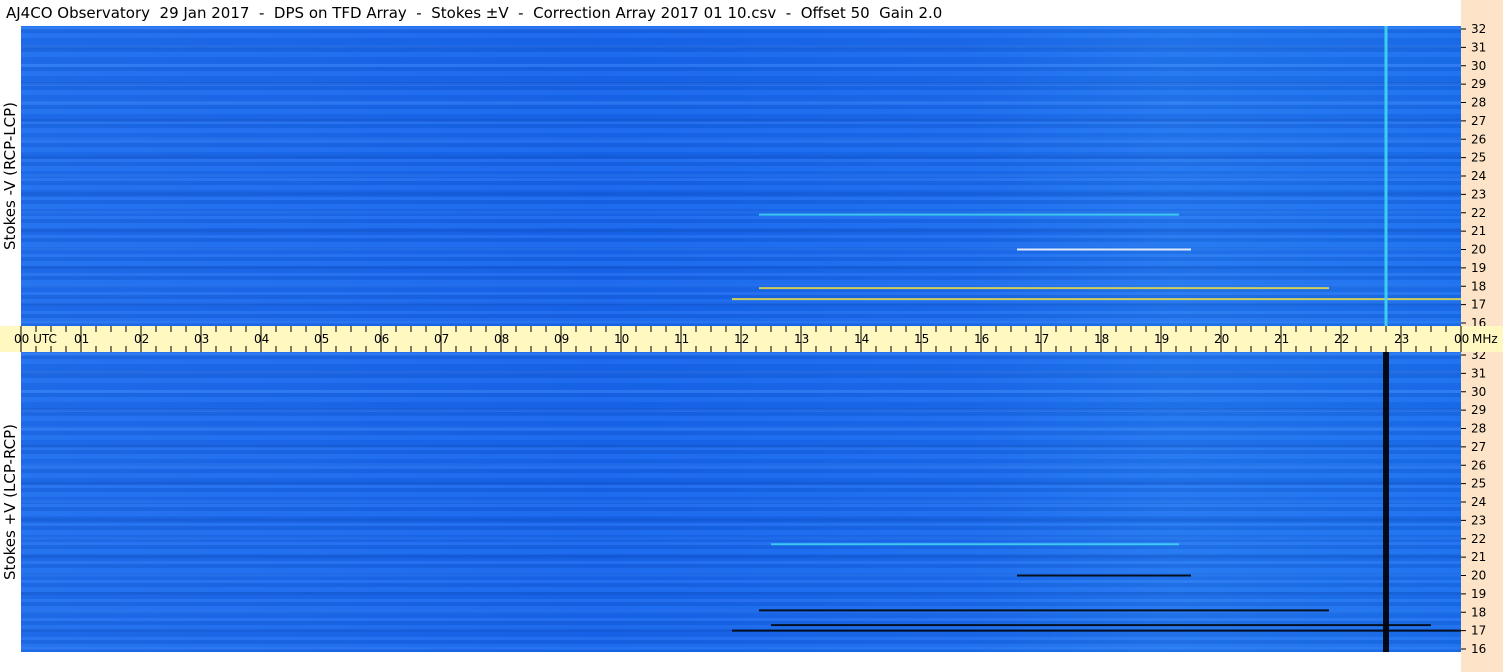 The image size is (1503, 672). Describe the element at coordinates (201, 339) in the screenshot. I see `time-tick-label: 03` at that location.